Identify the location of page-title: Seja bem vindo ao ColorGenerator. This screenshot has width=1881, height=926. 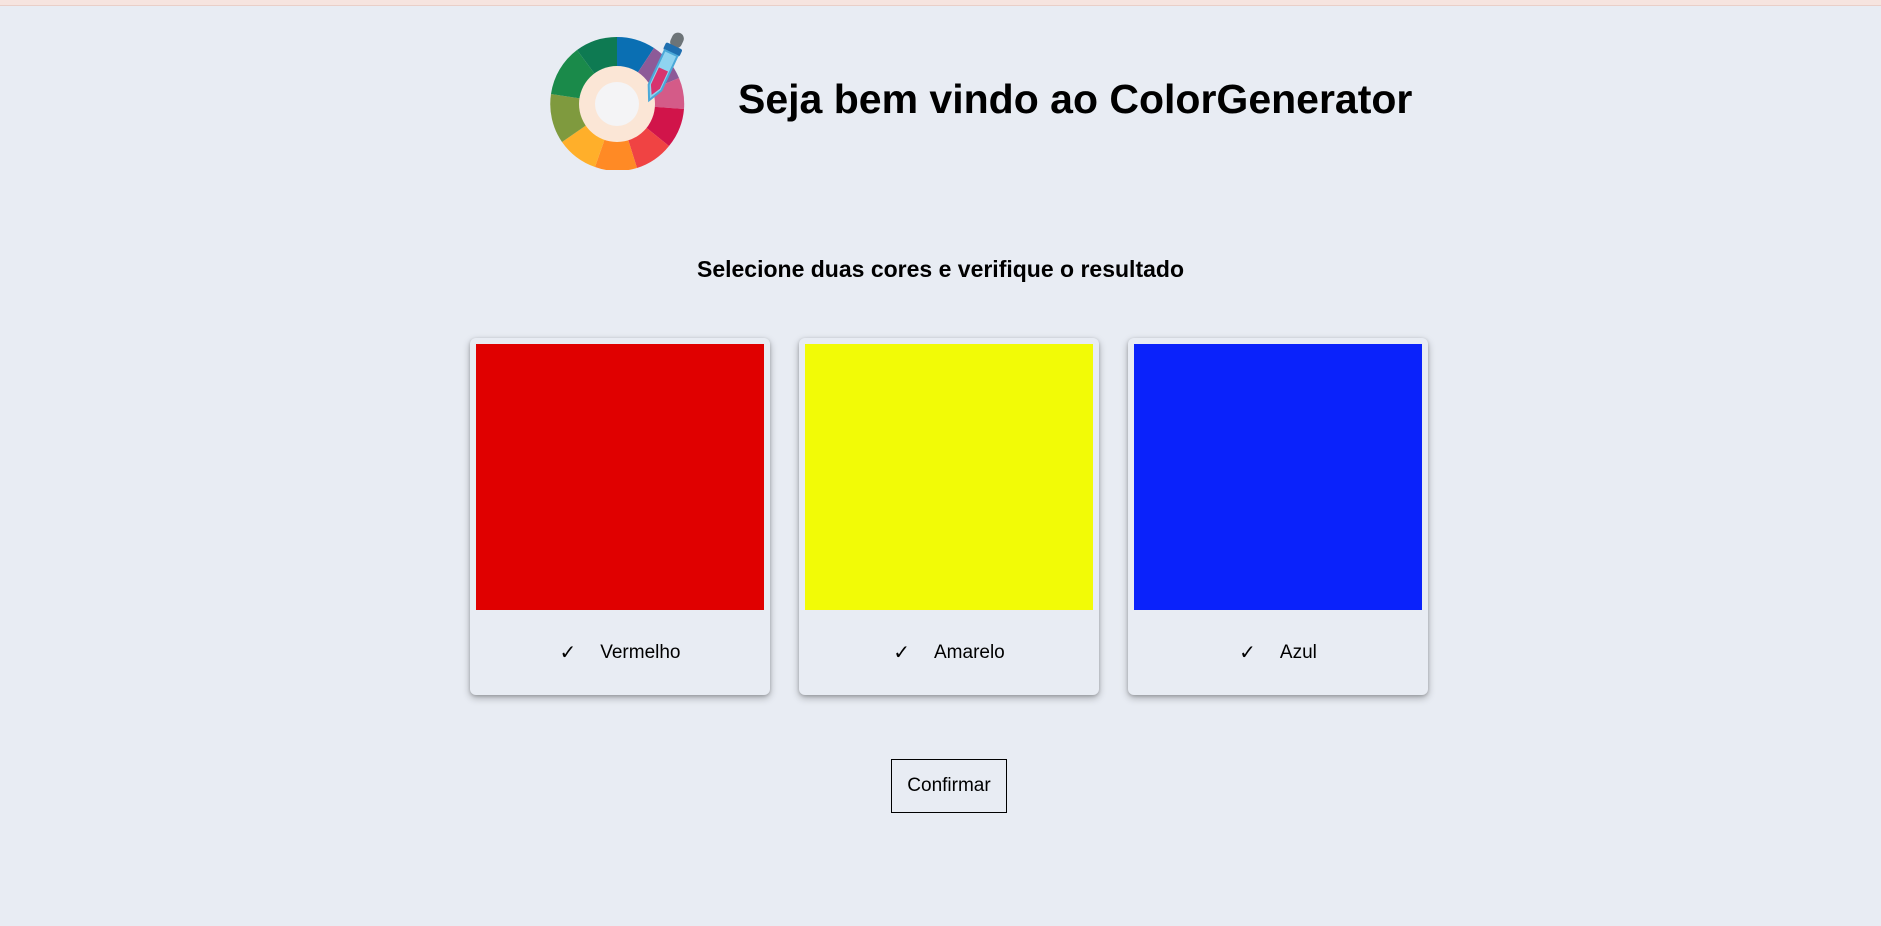
(1075, 99).